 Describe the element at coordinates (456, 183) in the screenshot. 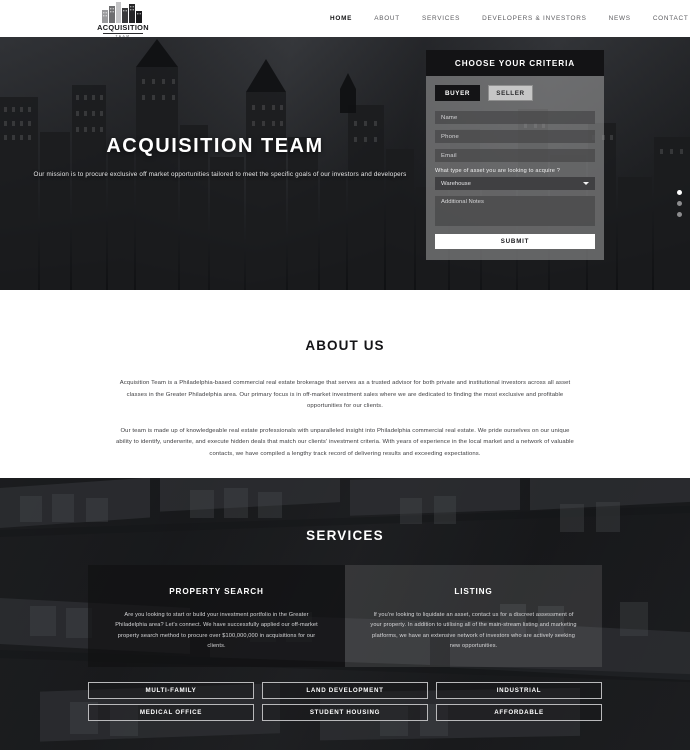

I see `asset-type-selected-value: Warehouse` at that location.